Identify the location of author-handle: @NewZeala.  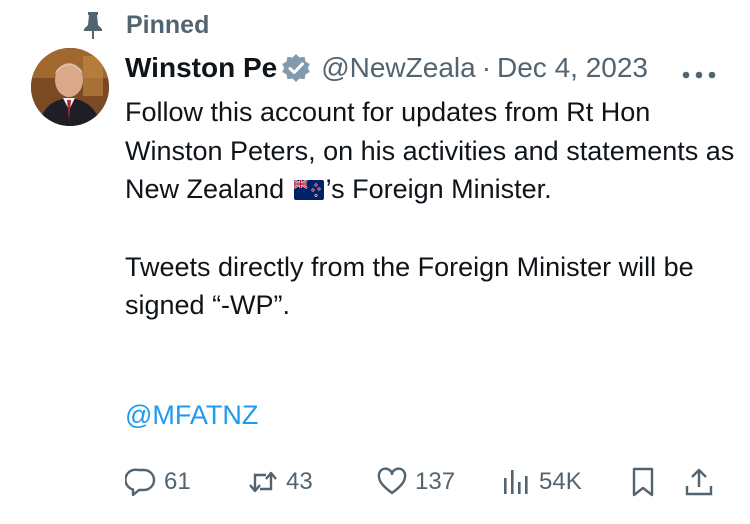
(398, 68).